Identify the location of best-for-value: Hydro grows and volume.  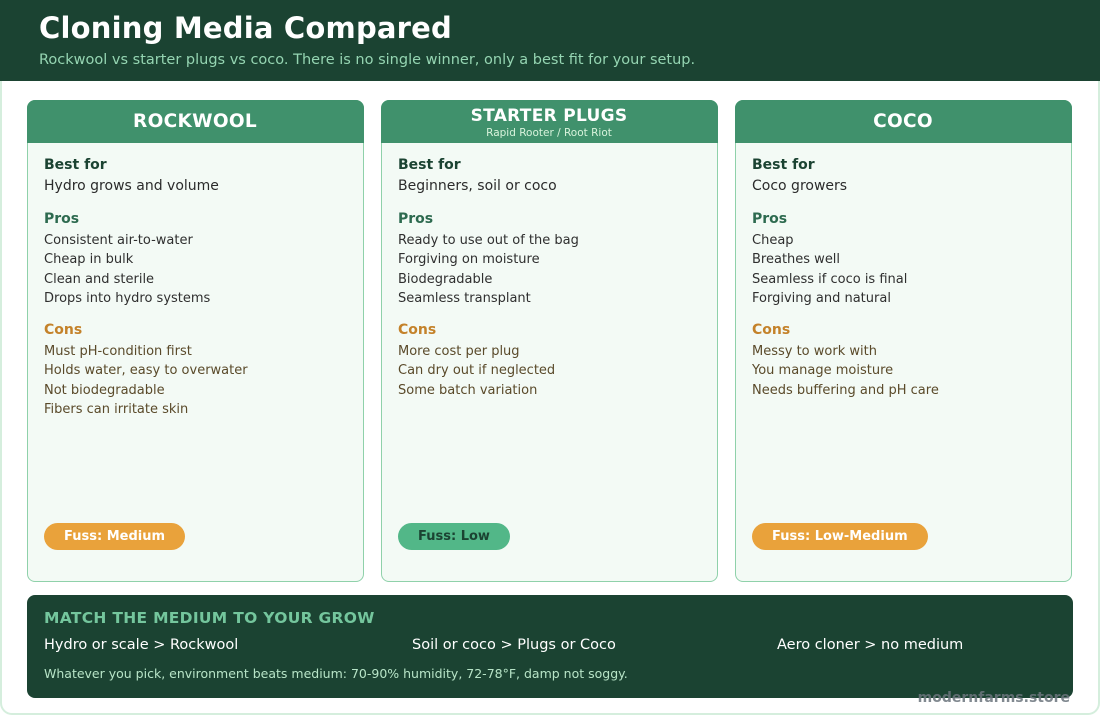
(131, 186).